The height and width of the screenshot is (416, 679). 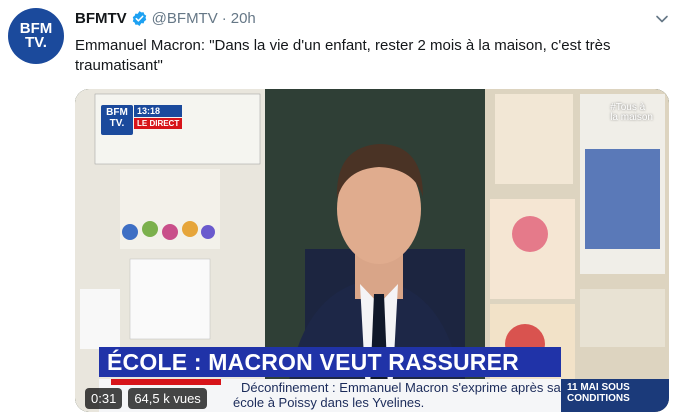 I want to click on ticker-line2: école à Poissy dans les Yvelines., so click(x=329, y=402).